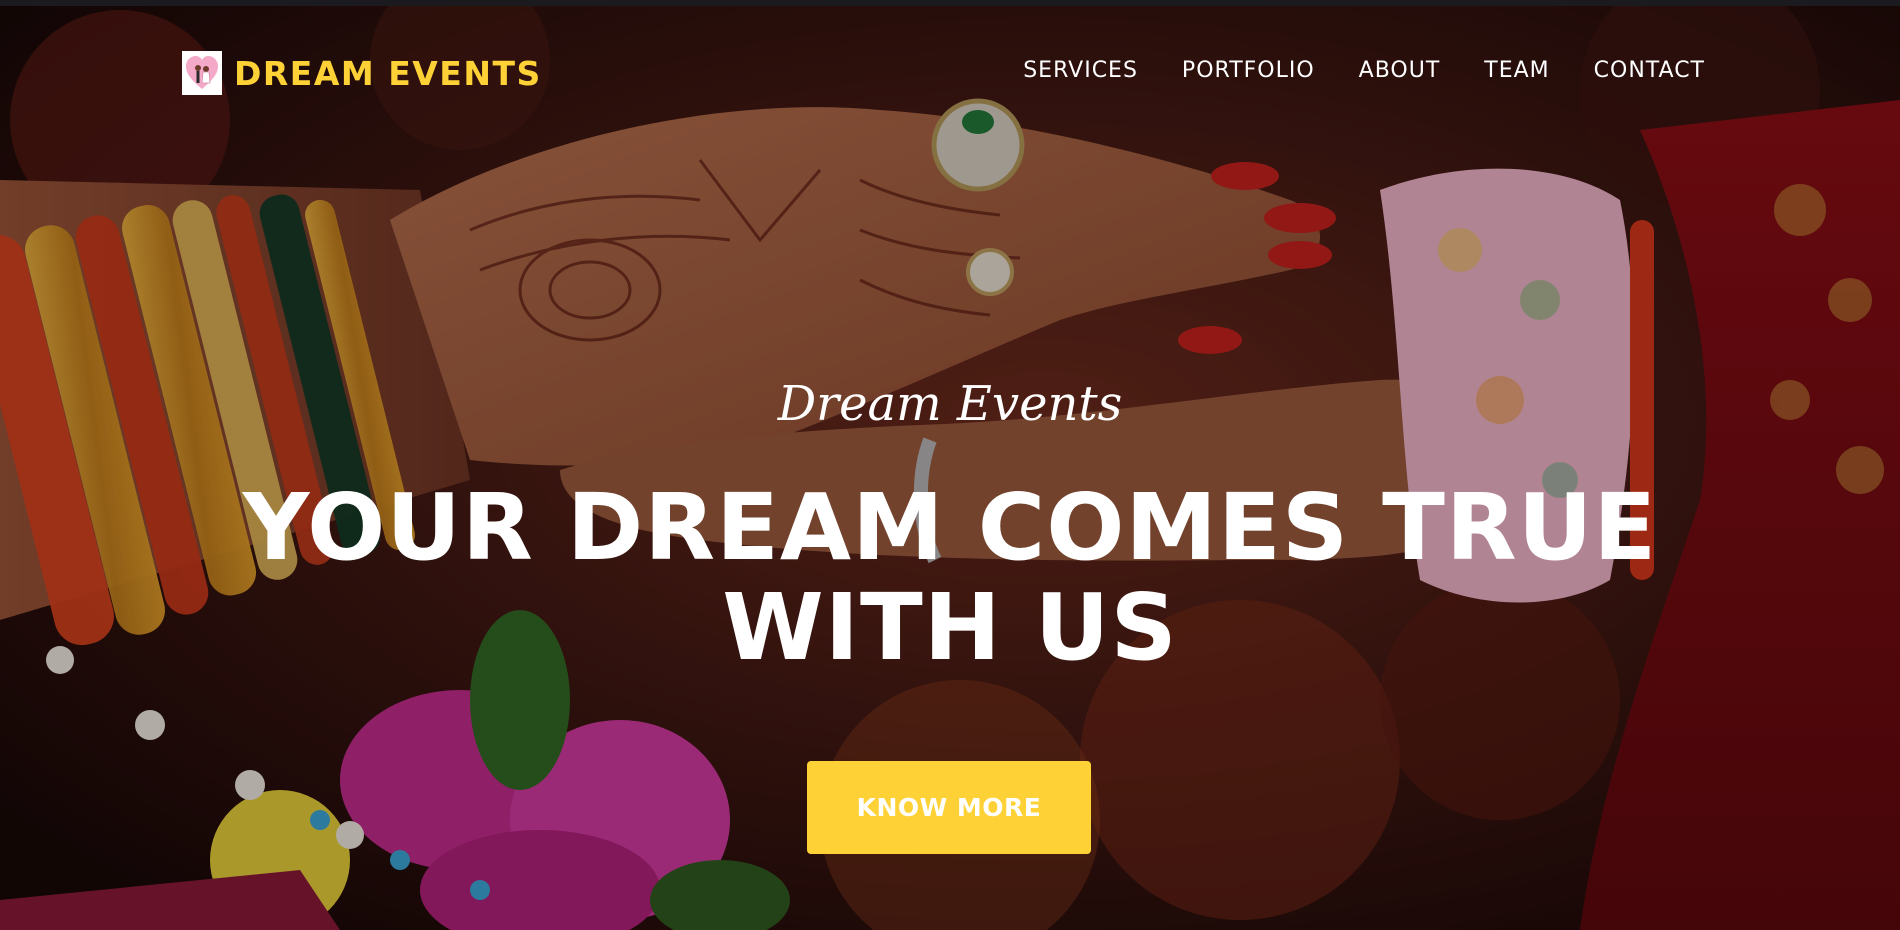 The image size is (1900, 930). What do you see at coordinates (950, 527) in the screenshot?
I see `hero-heading-line-1: YOUR DREAM COMES TRUE` at bounding box center [950, 527].